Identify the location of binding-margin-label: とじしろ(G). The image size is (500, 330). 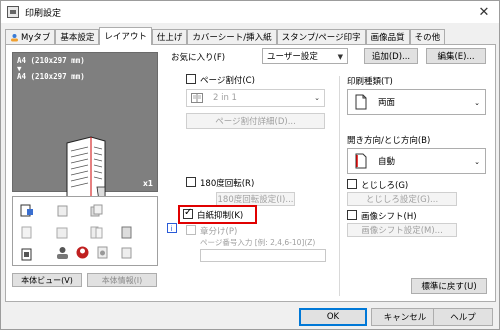
(385, 186).